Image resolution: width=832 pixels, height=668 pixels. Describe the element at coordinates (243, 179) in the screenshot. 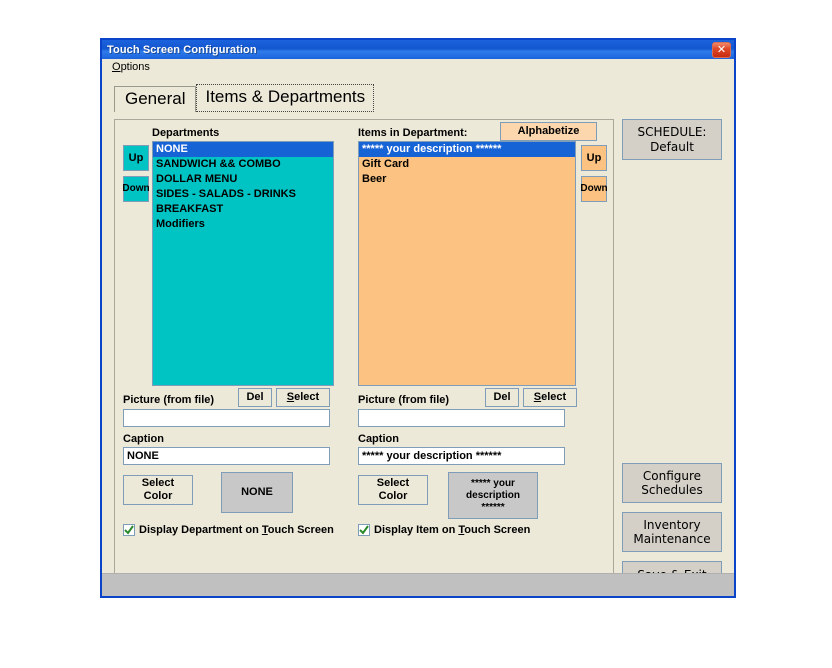

I see `list-item: DOLLAR MENU` at that location.